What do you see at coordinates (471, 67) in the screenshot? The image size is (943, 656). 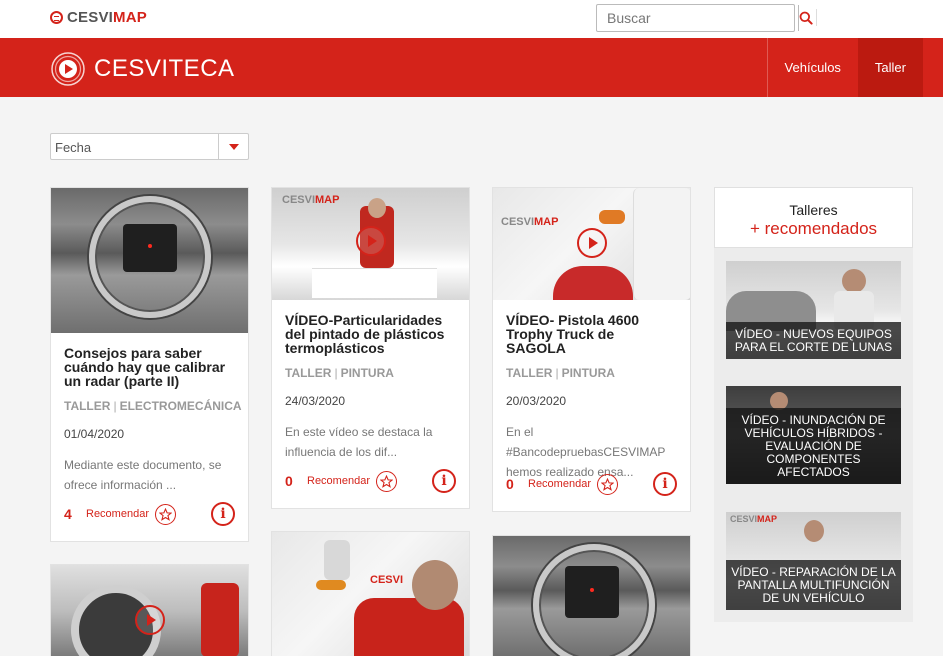 I see `main-header: CESVITECA Vehículos Taller` at bounding box center [471, 67].